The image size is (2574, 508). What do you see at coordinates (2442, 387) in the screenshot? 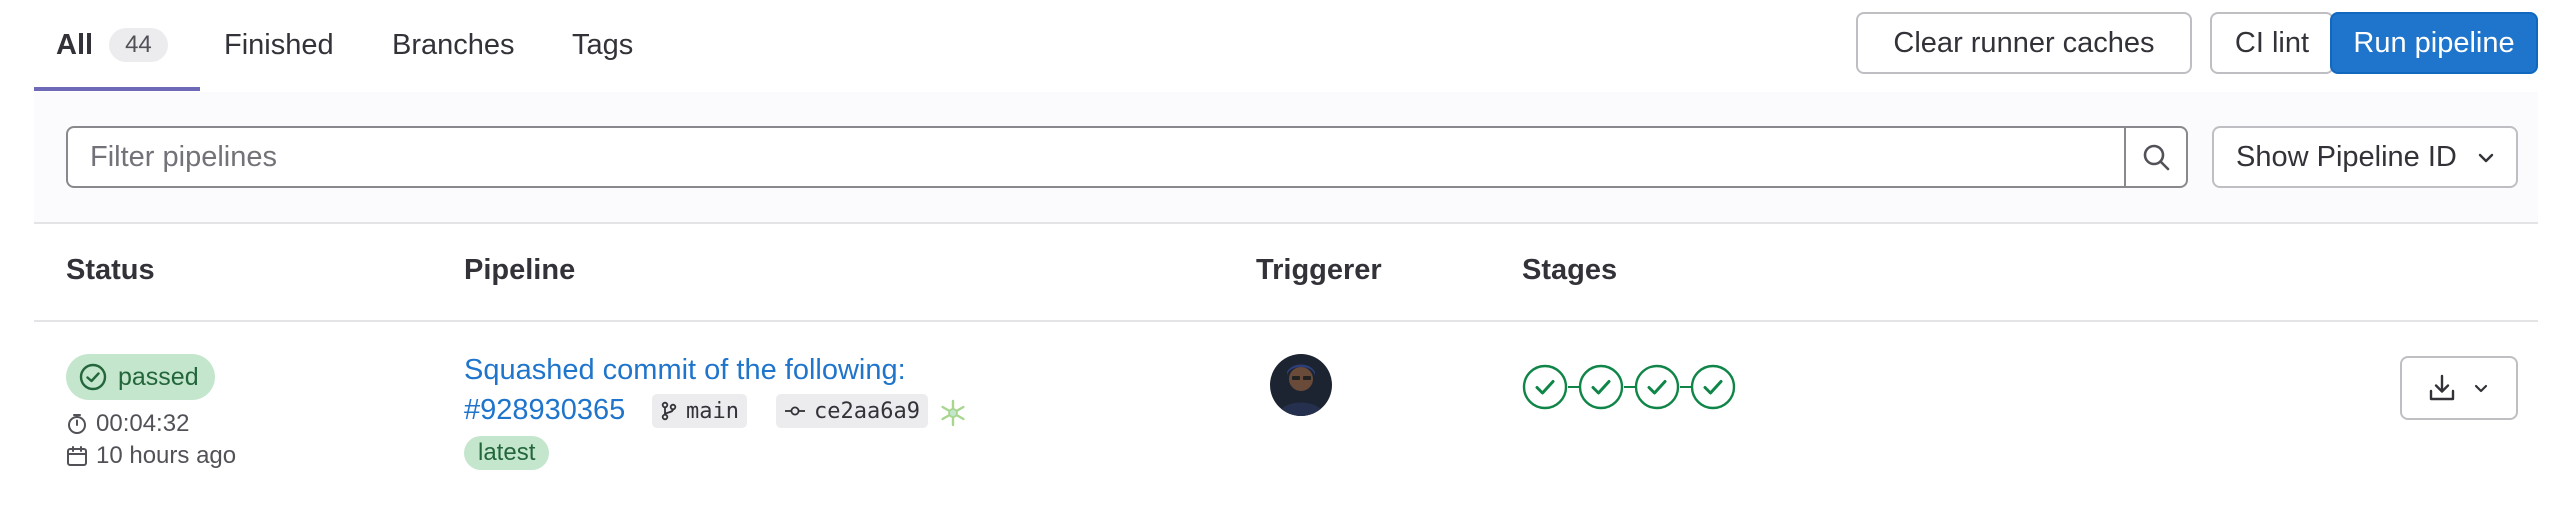
I see `download-icon` at bounding box center [2442, 387].